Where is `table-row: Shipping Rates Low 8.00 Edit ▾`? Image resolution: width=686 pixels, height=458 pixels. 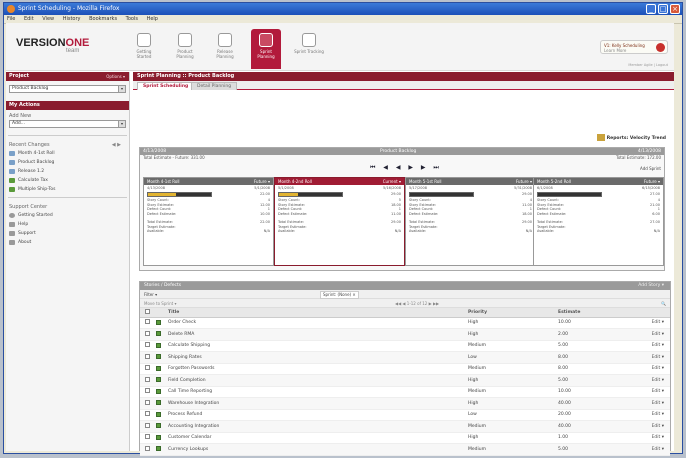
table-row: Shipping Rates Low 8.00 Edit ▾ is located at coordinates (405, 357).